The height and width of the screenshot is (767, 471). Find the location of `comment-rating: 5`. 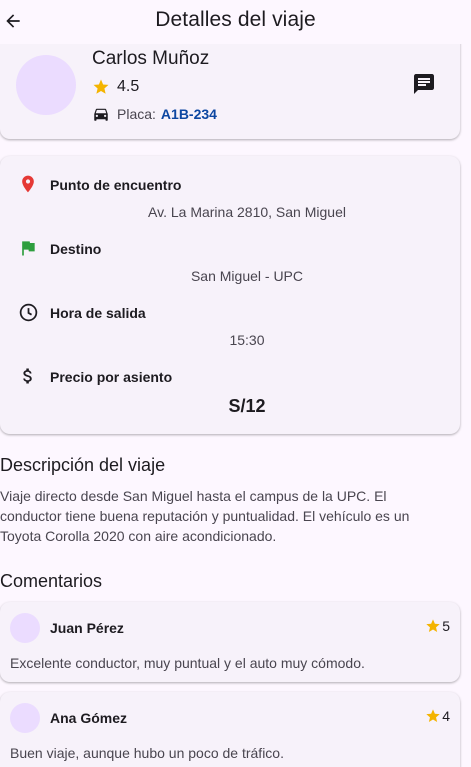

comment-rating: 5 is located at coordinates (437, 626).